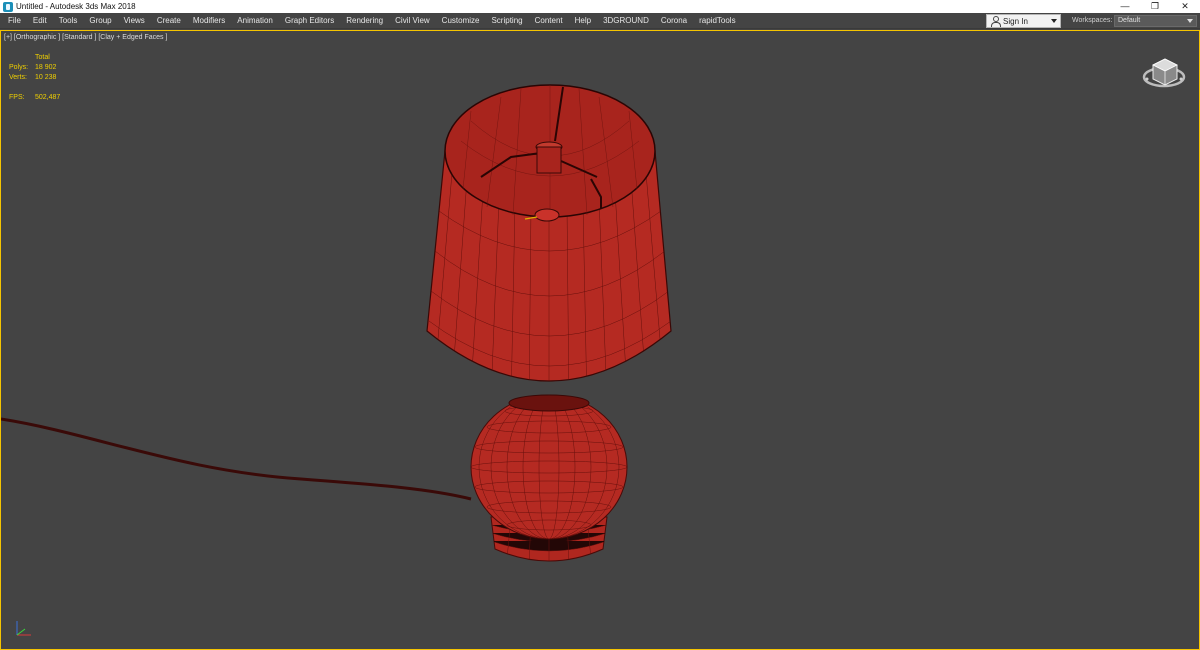 The height and width of the screenshot is (650, 1200). I want to click on sign-in-dropdown: Sign In, so click(1023, 21).